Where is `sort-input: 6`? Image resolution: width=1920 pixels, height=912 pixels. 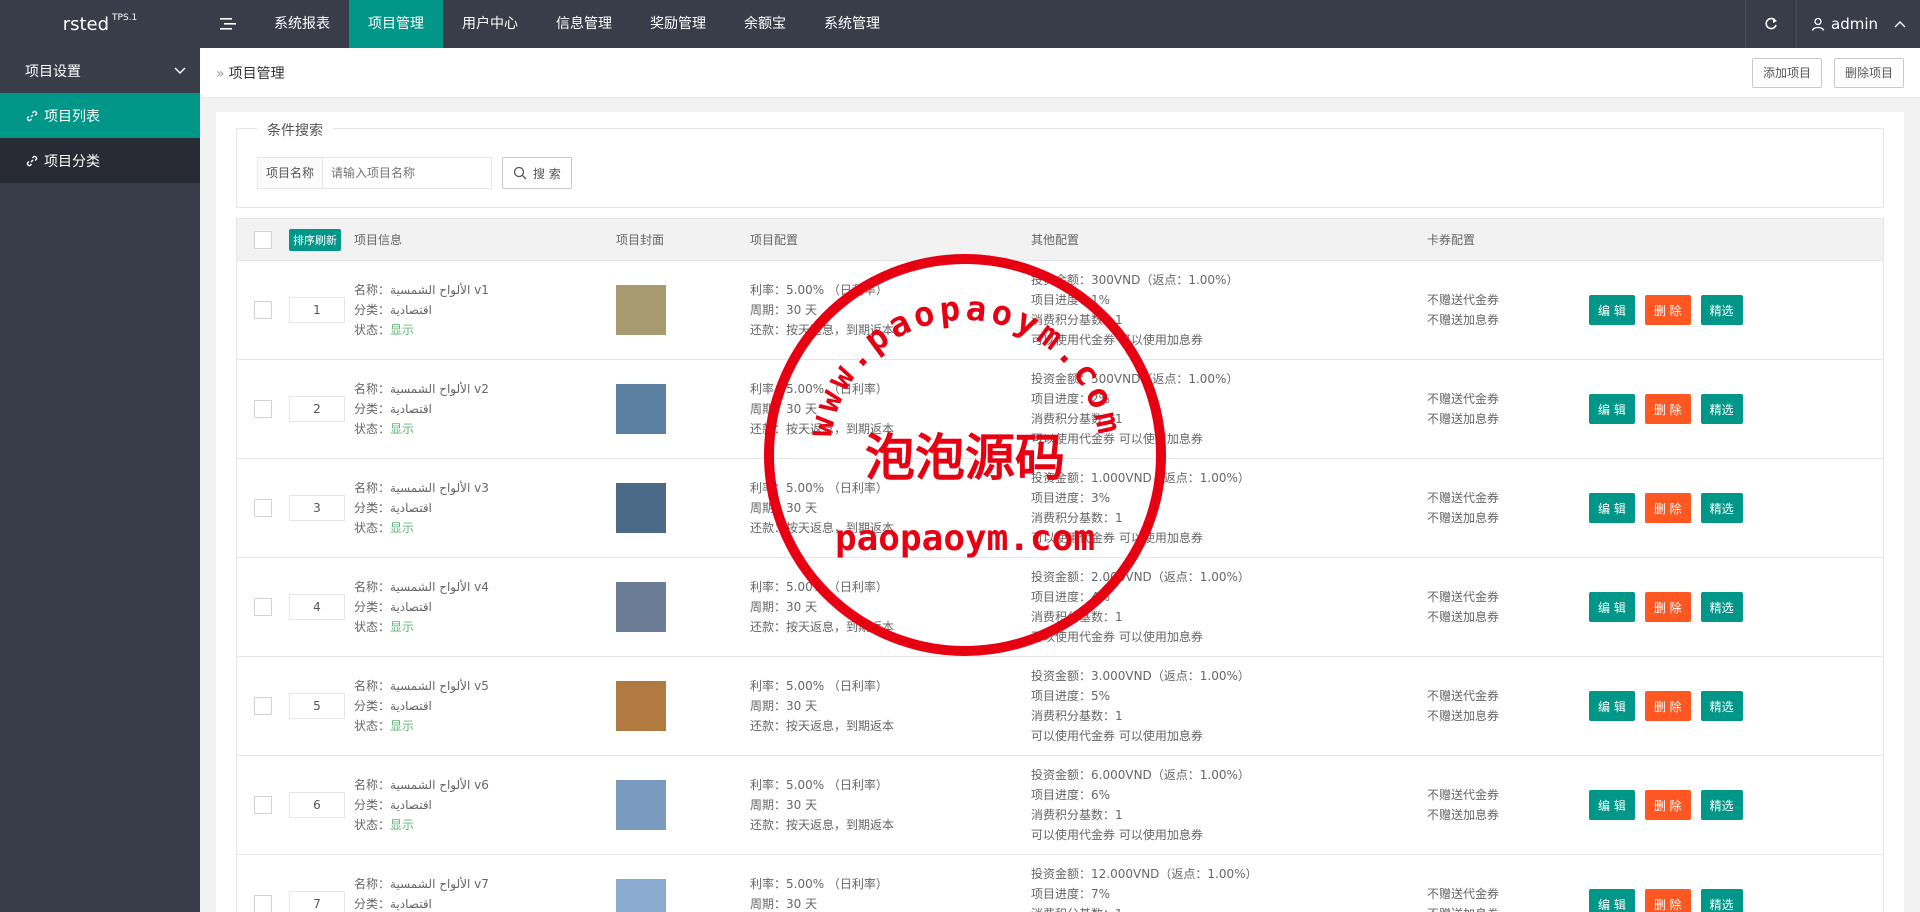
sort-input: 6 is located at coordinates (317, 805).